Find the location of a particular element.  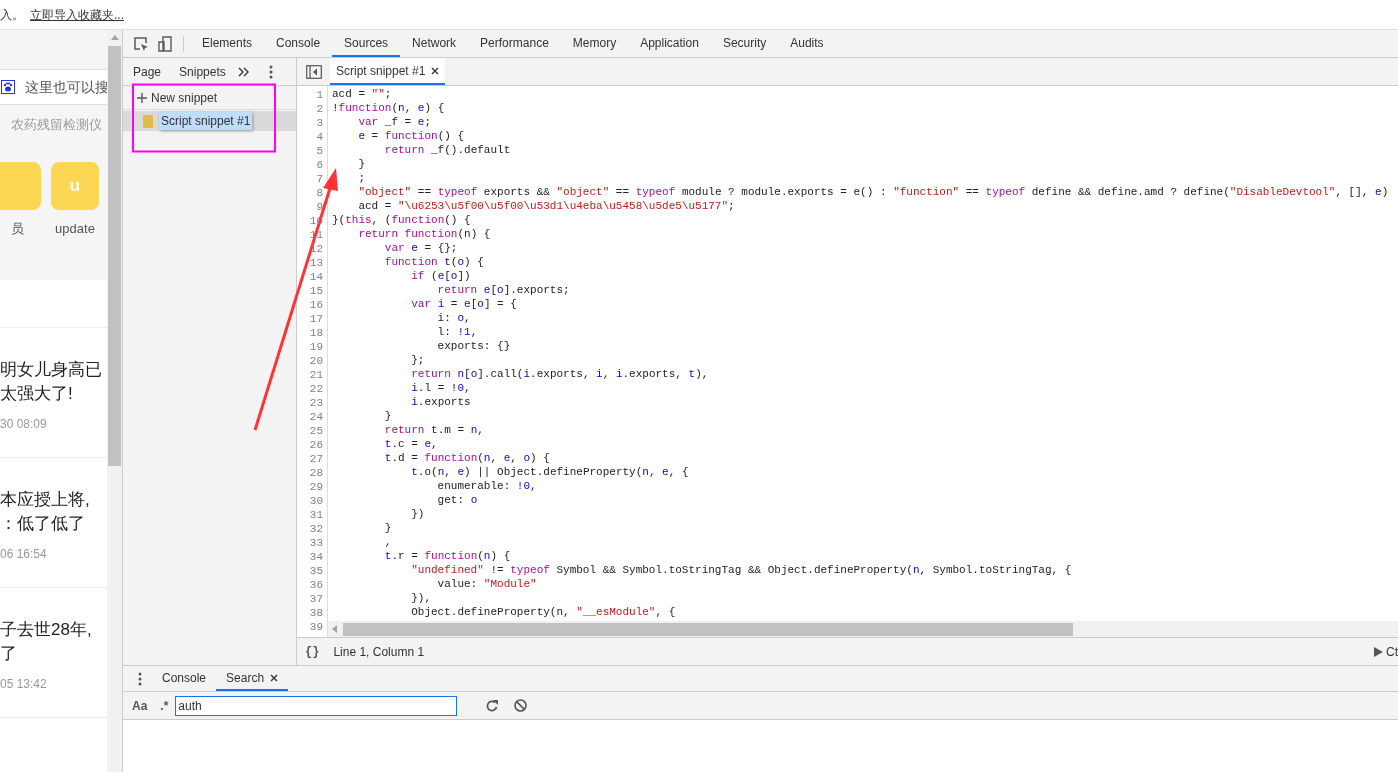

line-number: 19 is located at coordinates (315, 347).